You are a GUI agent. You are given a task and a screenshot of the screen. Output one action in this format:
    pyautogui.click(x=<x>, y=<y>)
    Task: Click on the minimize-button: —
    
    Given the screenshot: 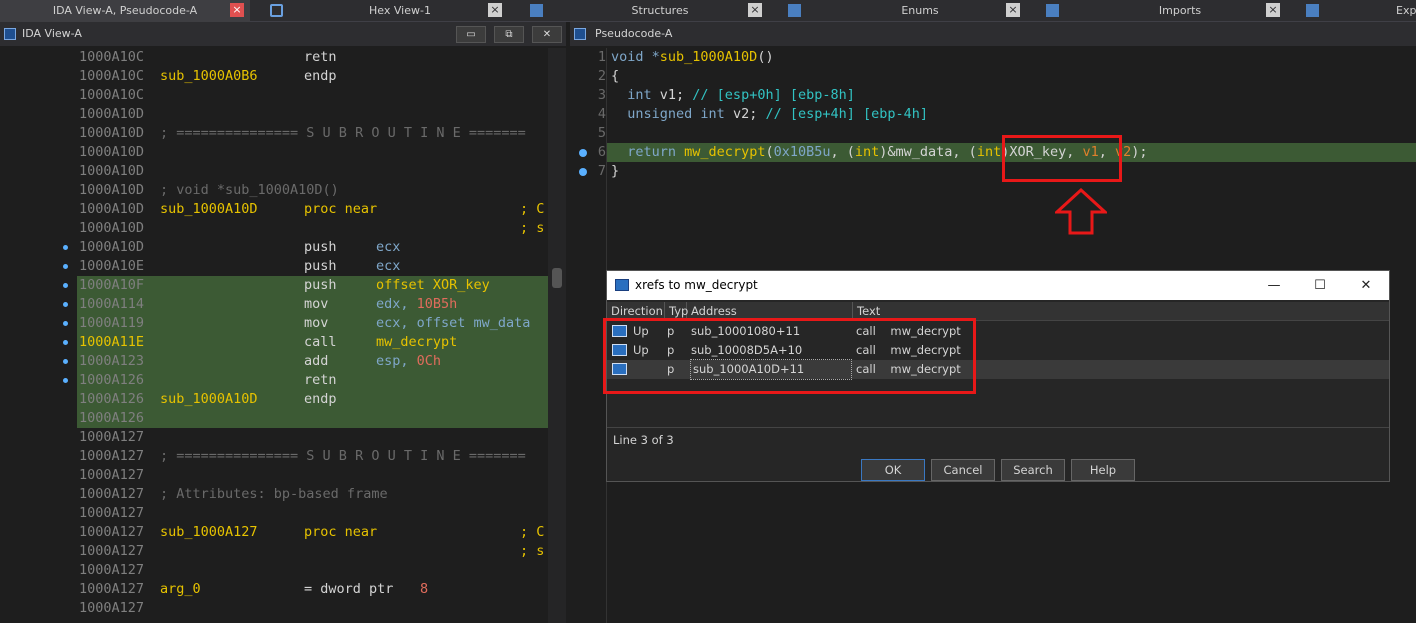 What is the action you would take?
    pyautogui.click(x=1274, y=285)
    